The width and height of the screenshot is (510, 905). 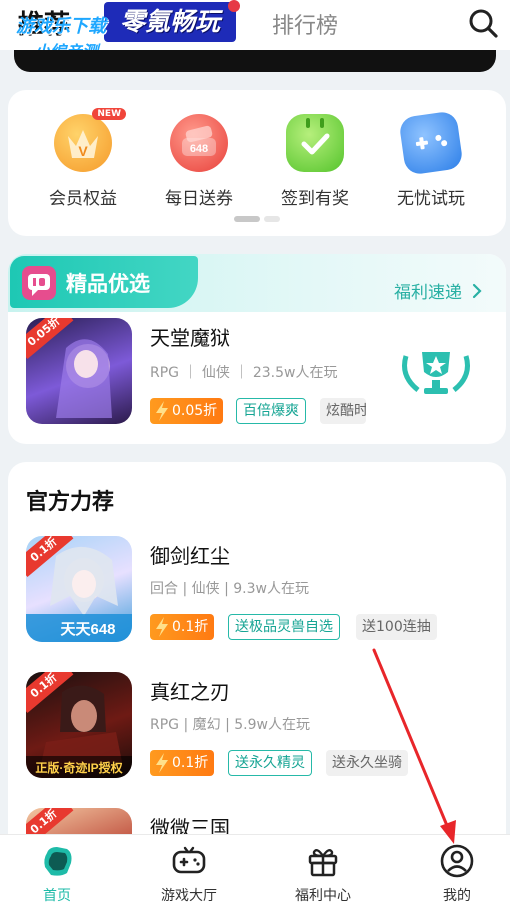 What do you see at coordinates (189, 861) in the screenshot?
I see `game-controller-icon` at bounding box center [189, 861].